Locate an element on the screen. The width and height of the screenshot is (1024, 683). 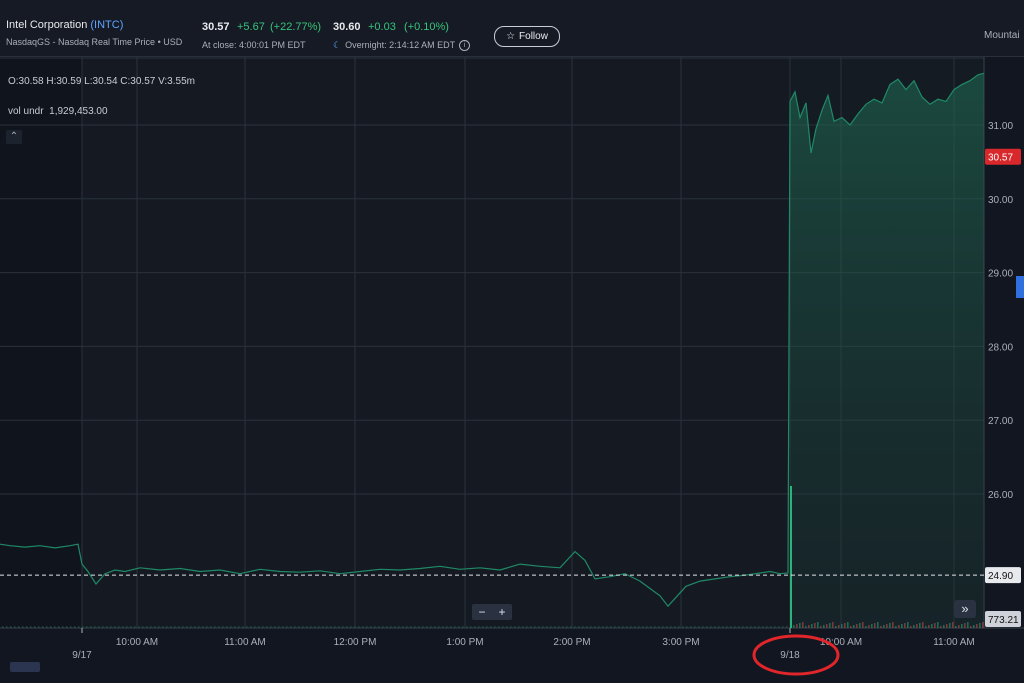
scroll-forward-button: » is located at coordinates (965, 609).